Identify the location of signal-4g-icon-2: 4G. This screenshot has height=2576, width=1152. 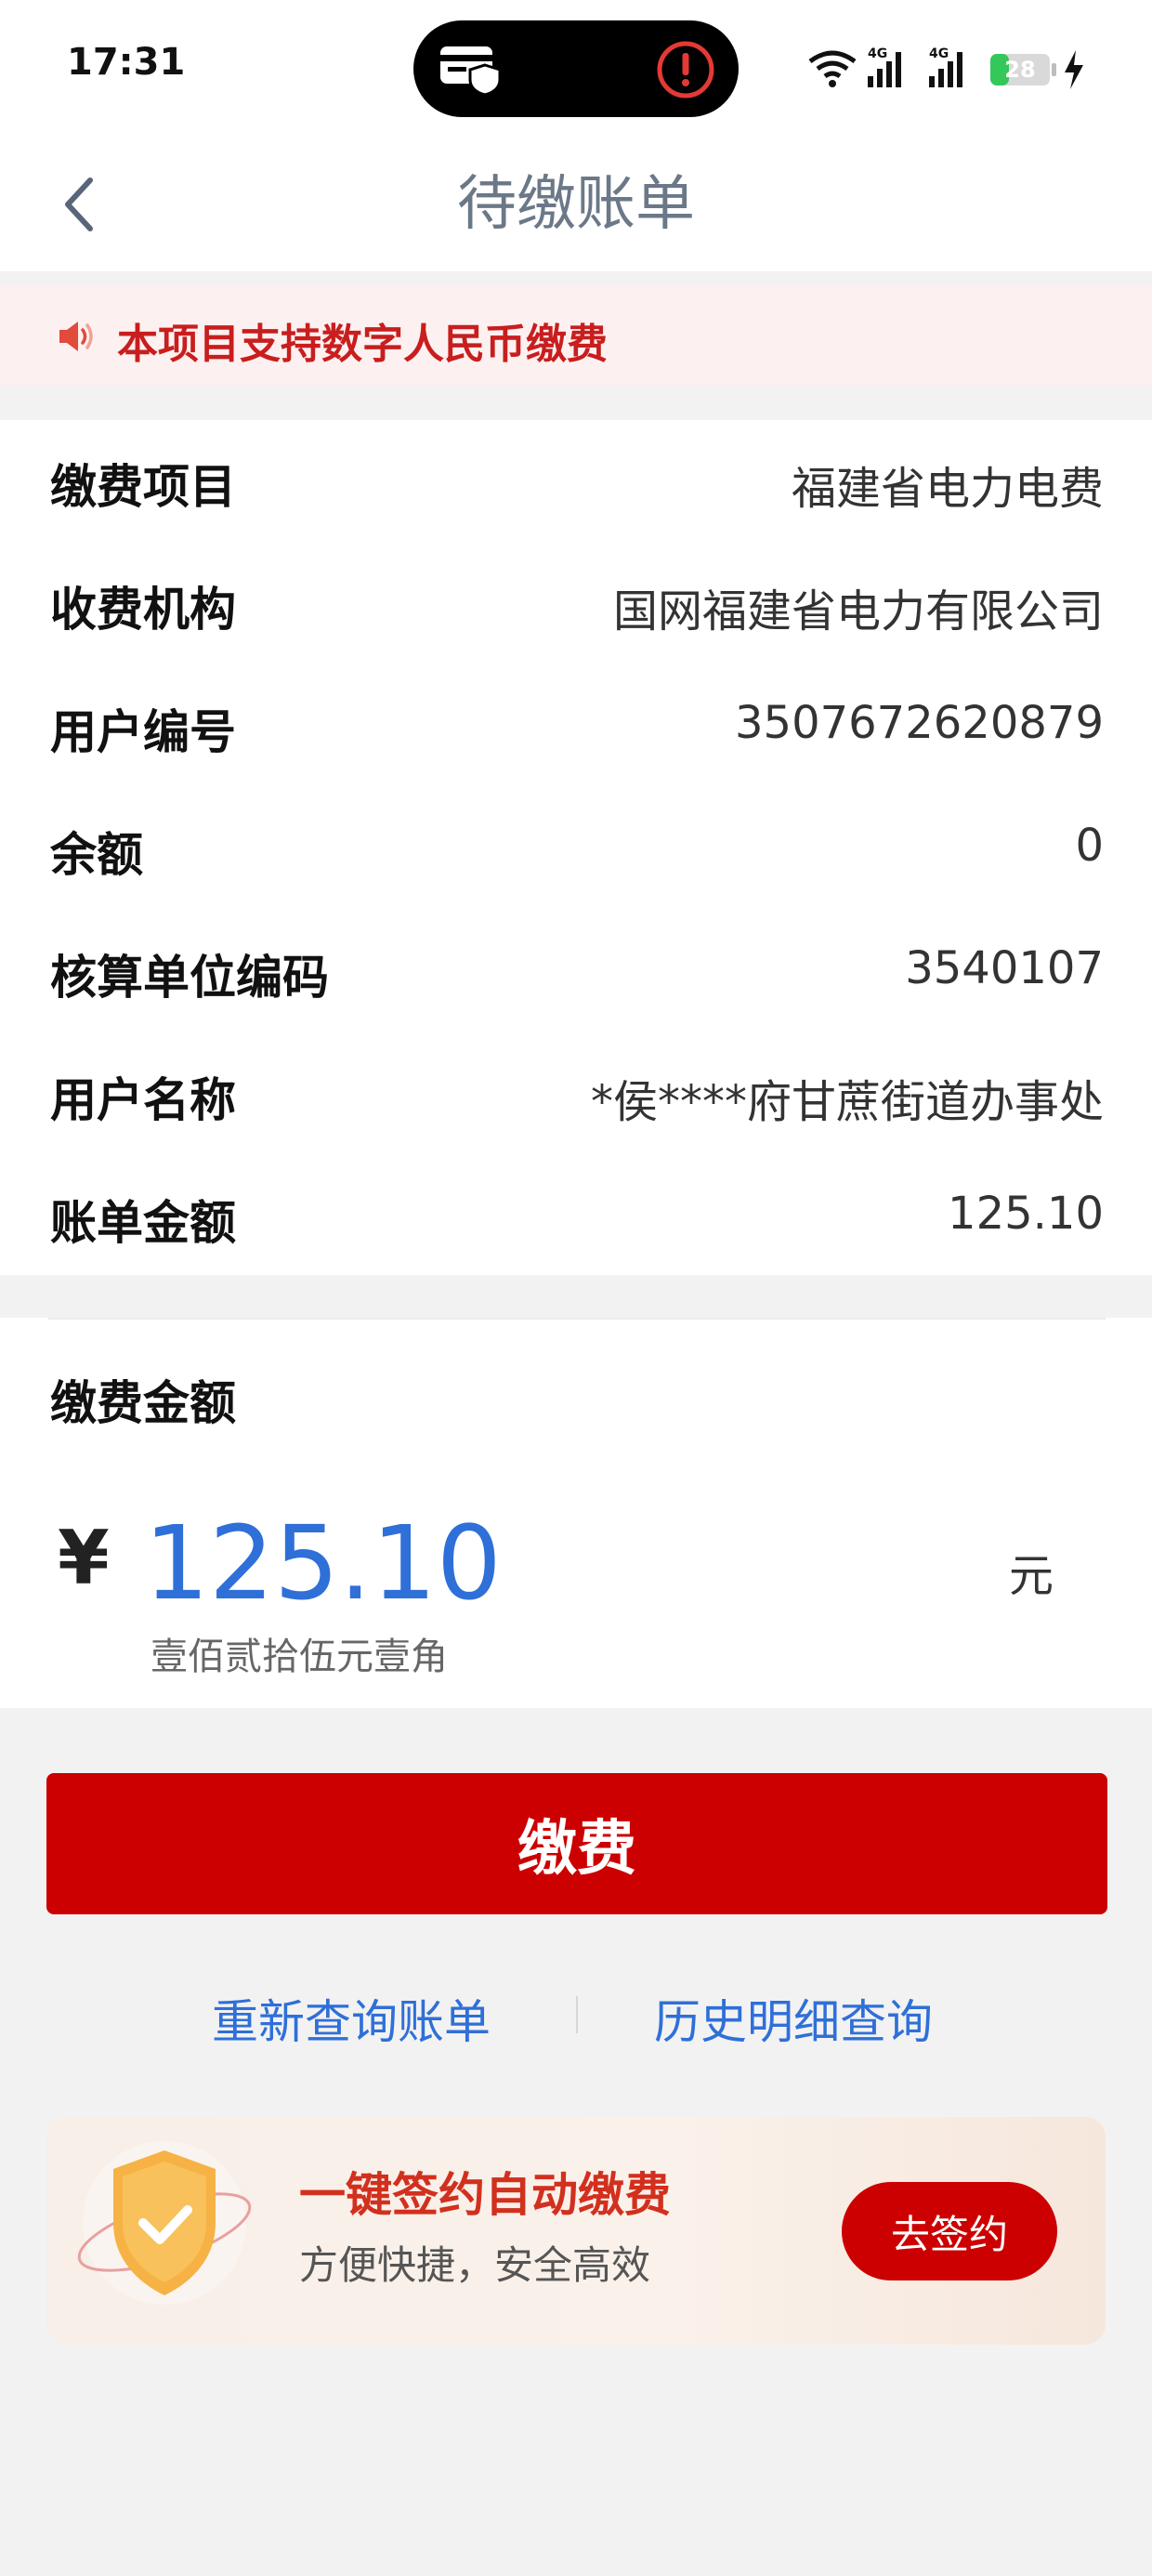
(945, 66).